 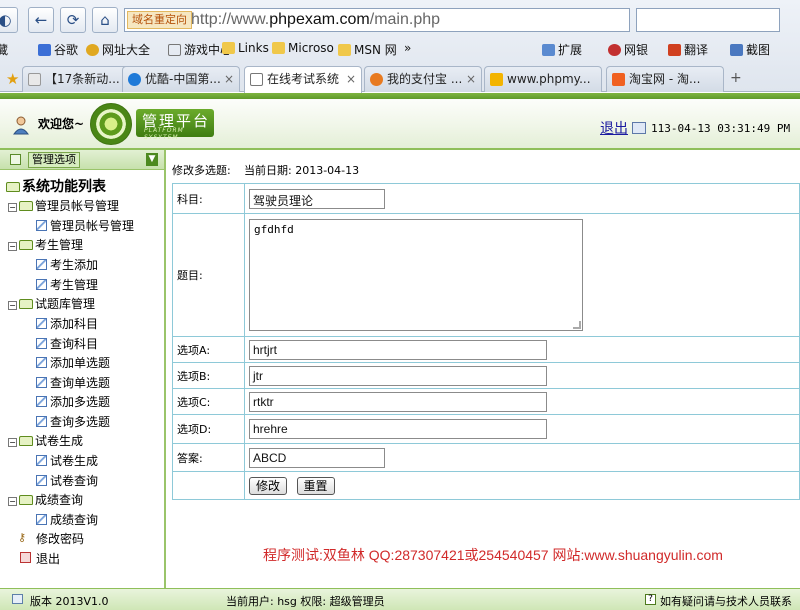 I want to click on scissors-icon, so click(x=736, y=50).